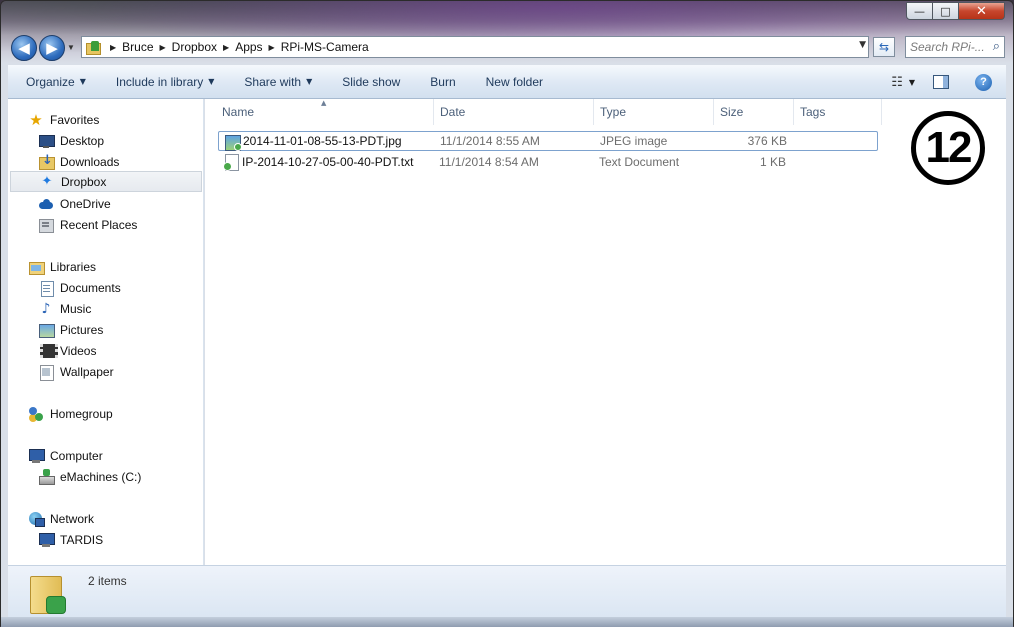  What do you see at coordinates (62, 266) in the screenshot?
I see `sidebar-item-libraries: Libraries` at bounding box center [62, 266].